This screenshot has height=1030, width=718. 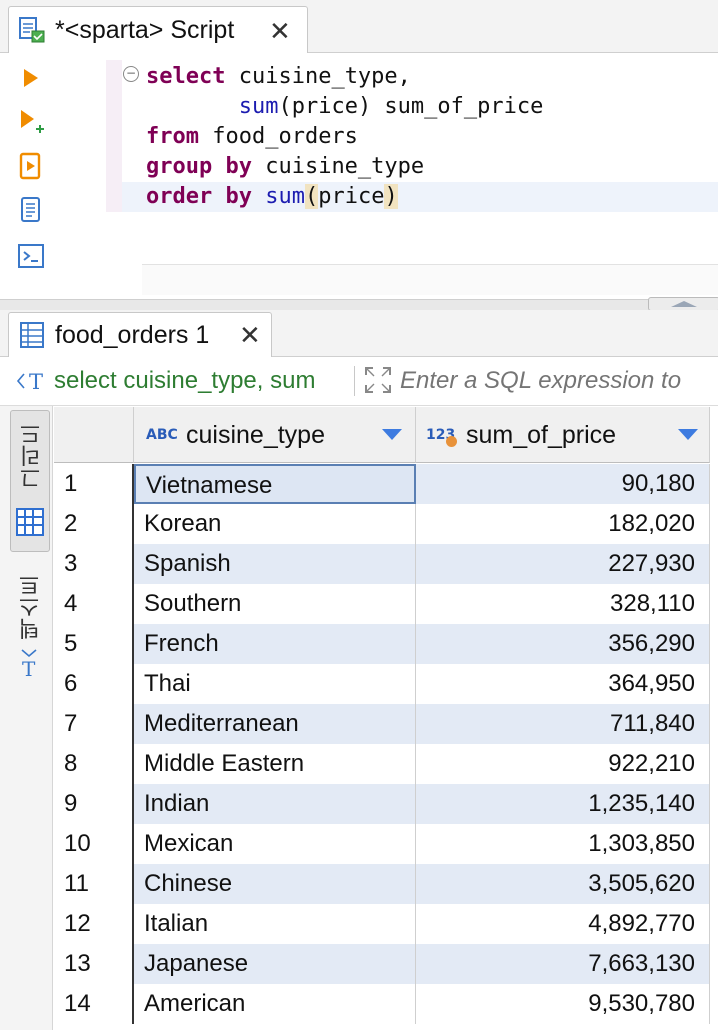 I want to click on fold-toggle-icon: −, so click(x=131, y=74).